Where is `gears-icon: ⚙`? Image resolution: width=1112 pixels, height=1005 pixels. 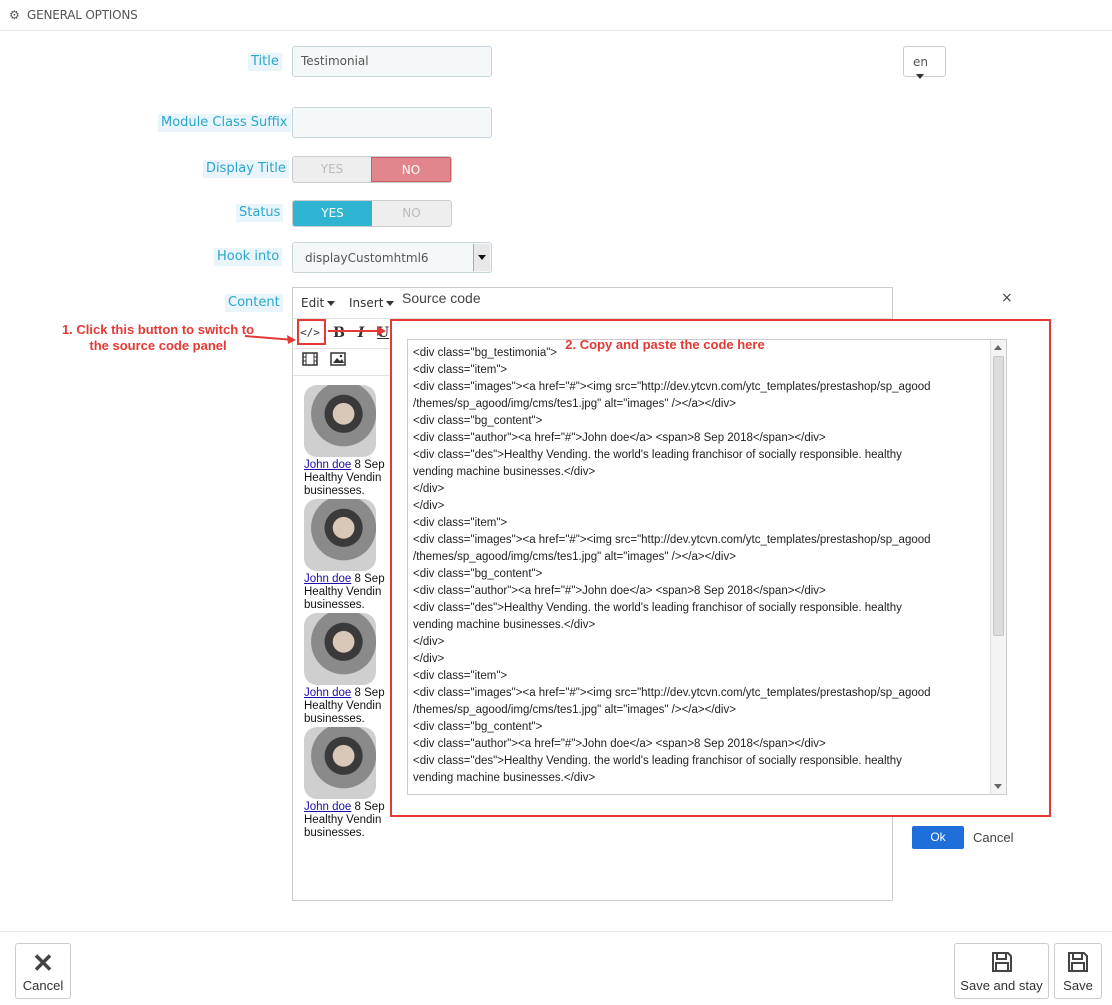
gears-icon: ⚙ is located at coordinates (14, 15).